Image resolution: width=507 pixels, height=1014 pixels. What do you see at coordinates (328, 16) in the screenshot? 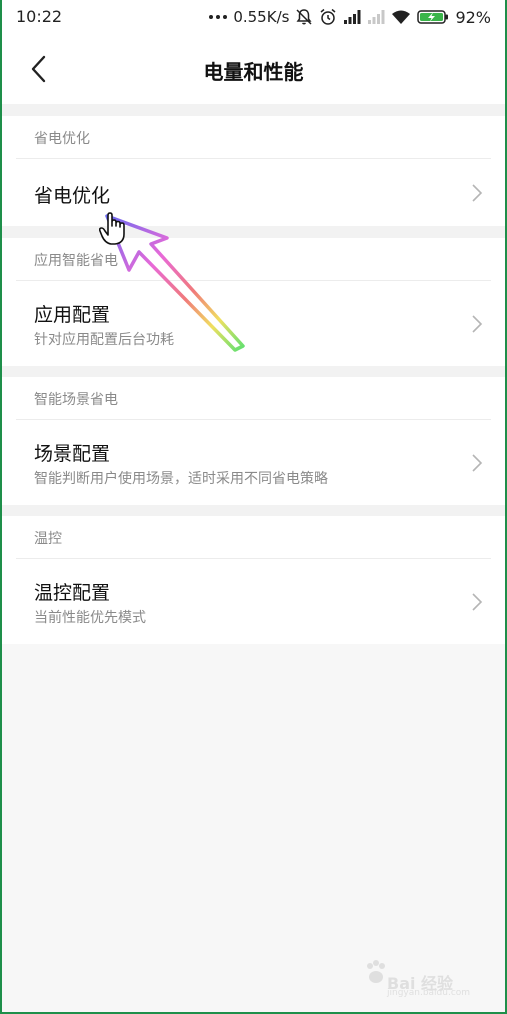
I see `alarm-clock-icon` at bounding box center [328, 16].